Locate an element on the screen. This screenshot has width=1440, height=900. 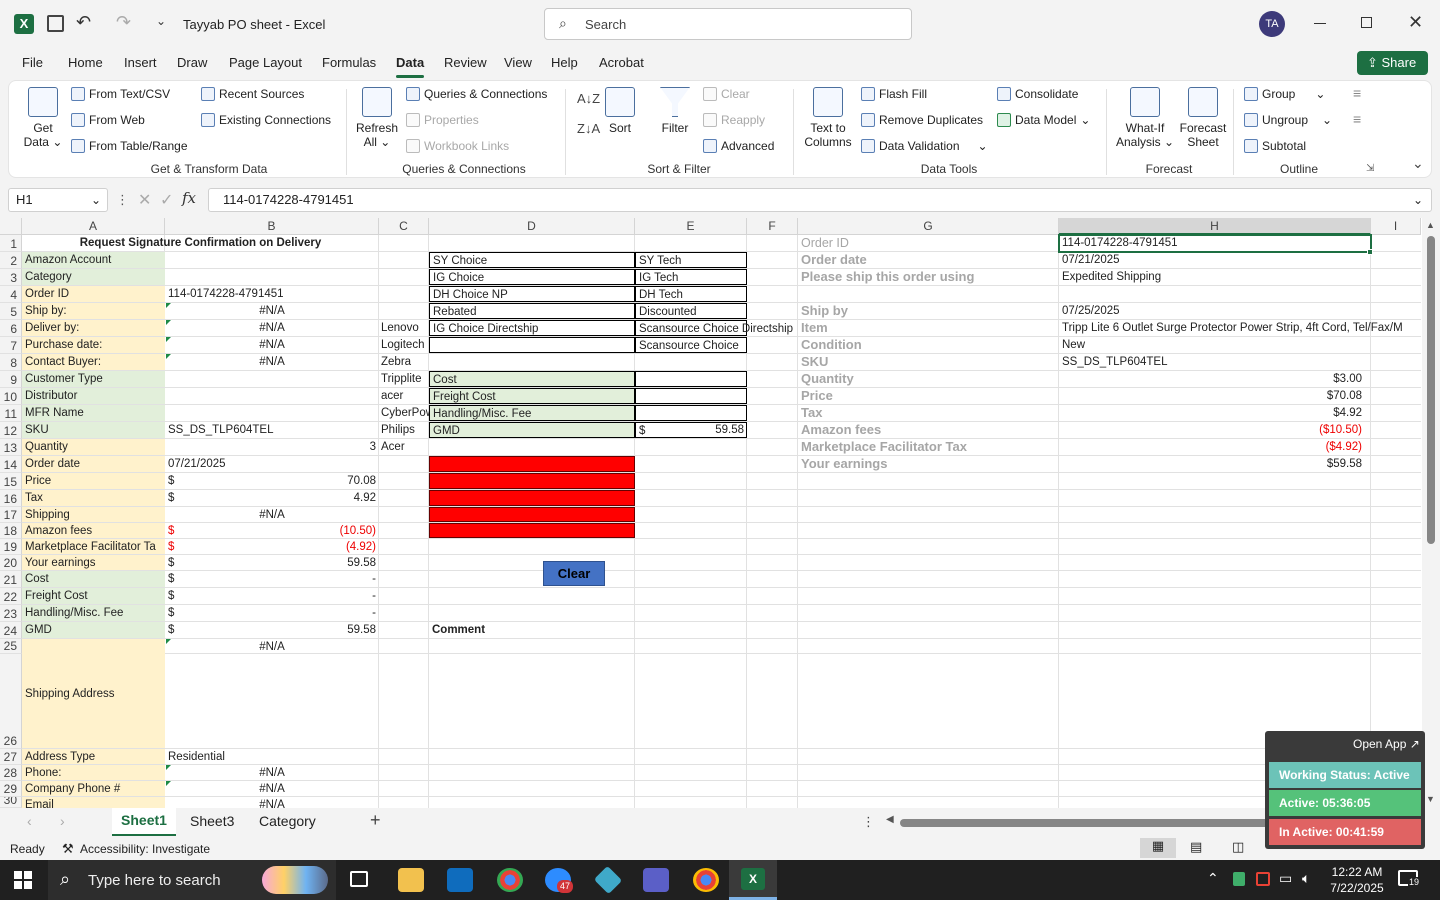
row-header: 15 is located at coordinates (11, 481).